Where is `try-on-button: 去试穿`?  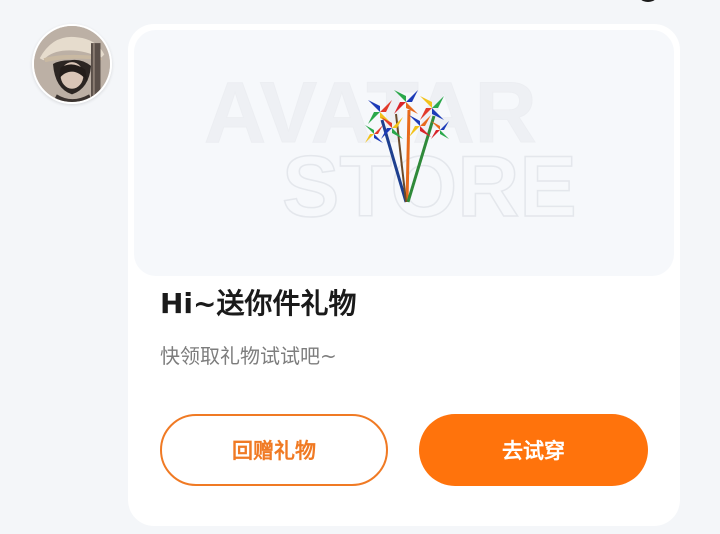
try-on-button: 去试穿 is located at coordinates (533, 450).